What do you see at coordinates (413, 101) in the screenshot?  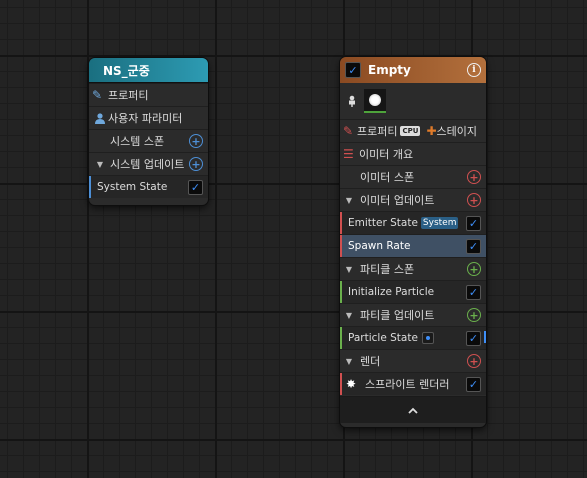 I see `emitter-thumbnail-area` at bounding box center [413, 101].